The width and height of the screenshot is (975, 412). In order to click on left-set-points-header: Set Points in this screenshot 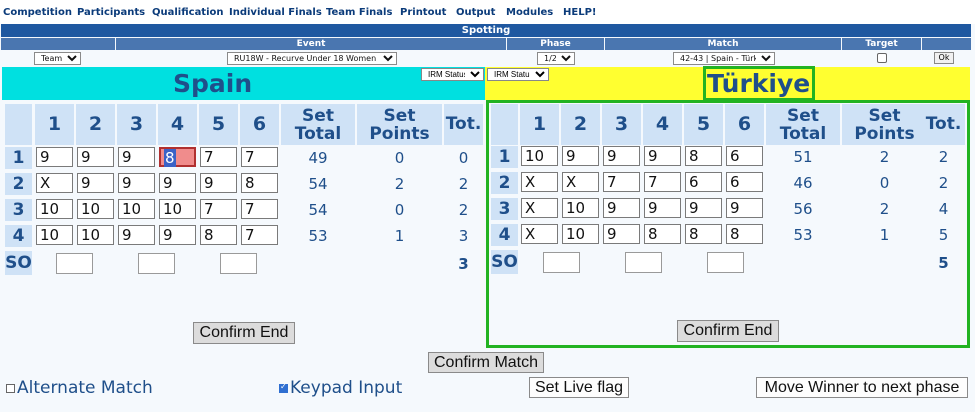, I will do `click(399, 124)`.